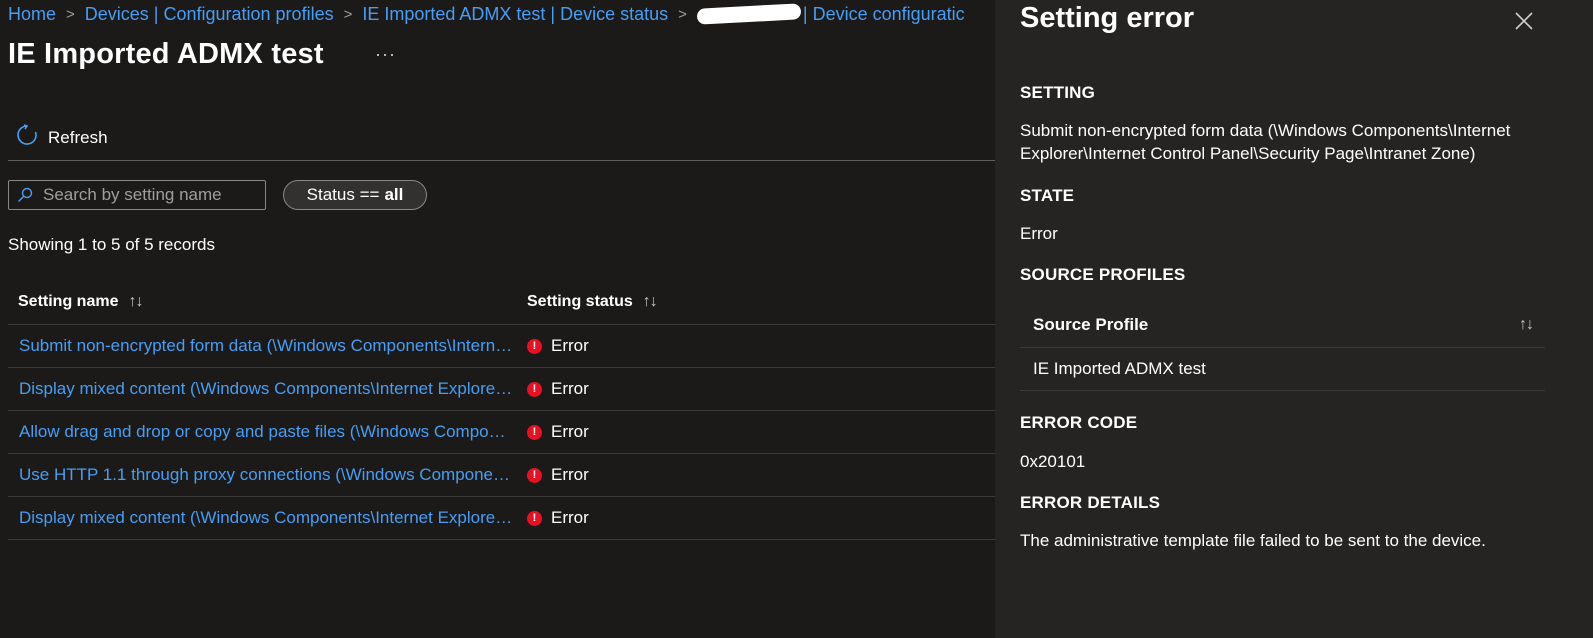  I want to click on breadcrumb-configuration-profiles: Devices | Configuration profiles, so click(209, 14).